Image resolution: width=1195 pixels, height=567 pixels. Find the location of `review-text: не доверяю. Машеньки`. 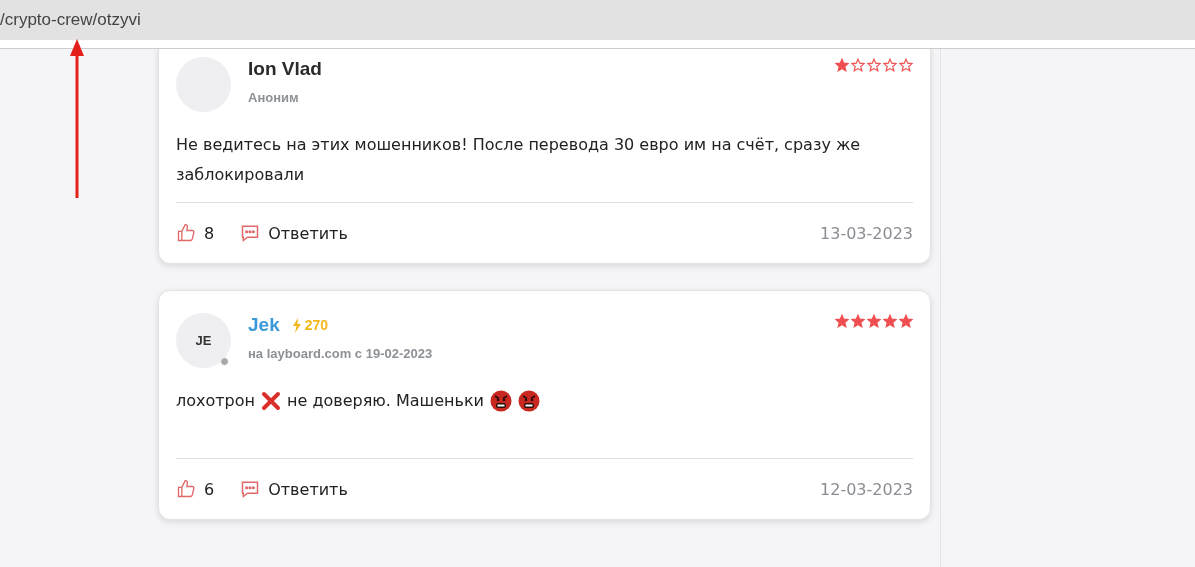

review-text: не доверяю. Машеньки is located at coordinates (385, 401).